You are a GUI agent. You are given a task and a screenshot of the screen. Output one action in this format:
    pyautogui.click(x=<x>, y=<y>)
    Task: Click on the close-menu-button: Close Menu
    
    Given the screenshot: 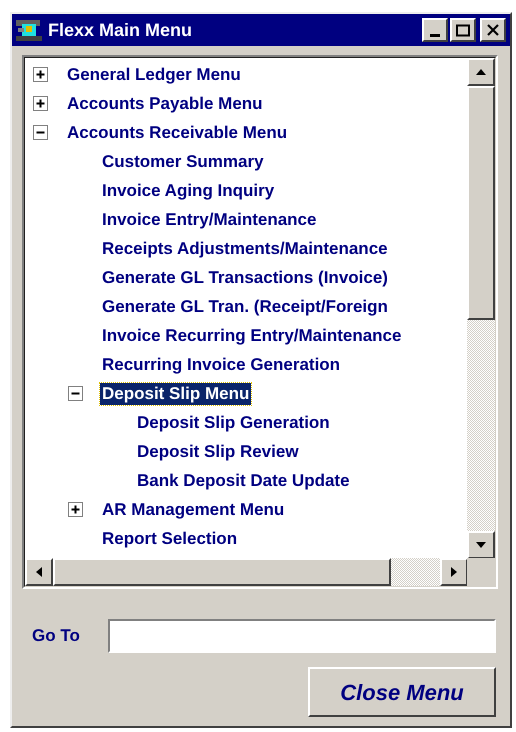 What is the action you would take?
    pyautogui.click(x=402, y=692)
    